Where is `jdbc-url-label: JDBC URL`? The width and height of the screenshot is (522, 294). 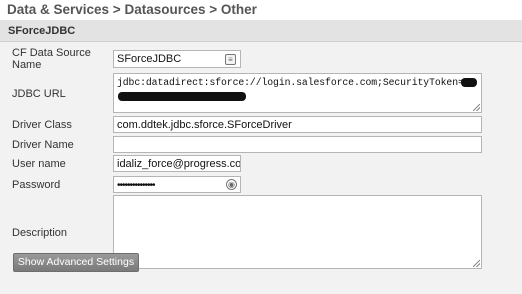
jdbc-url-label: JDBC URL is located at coordinates (39, 94).